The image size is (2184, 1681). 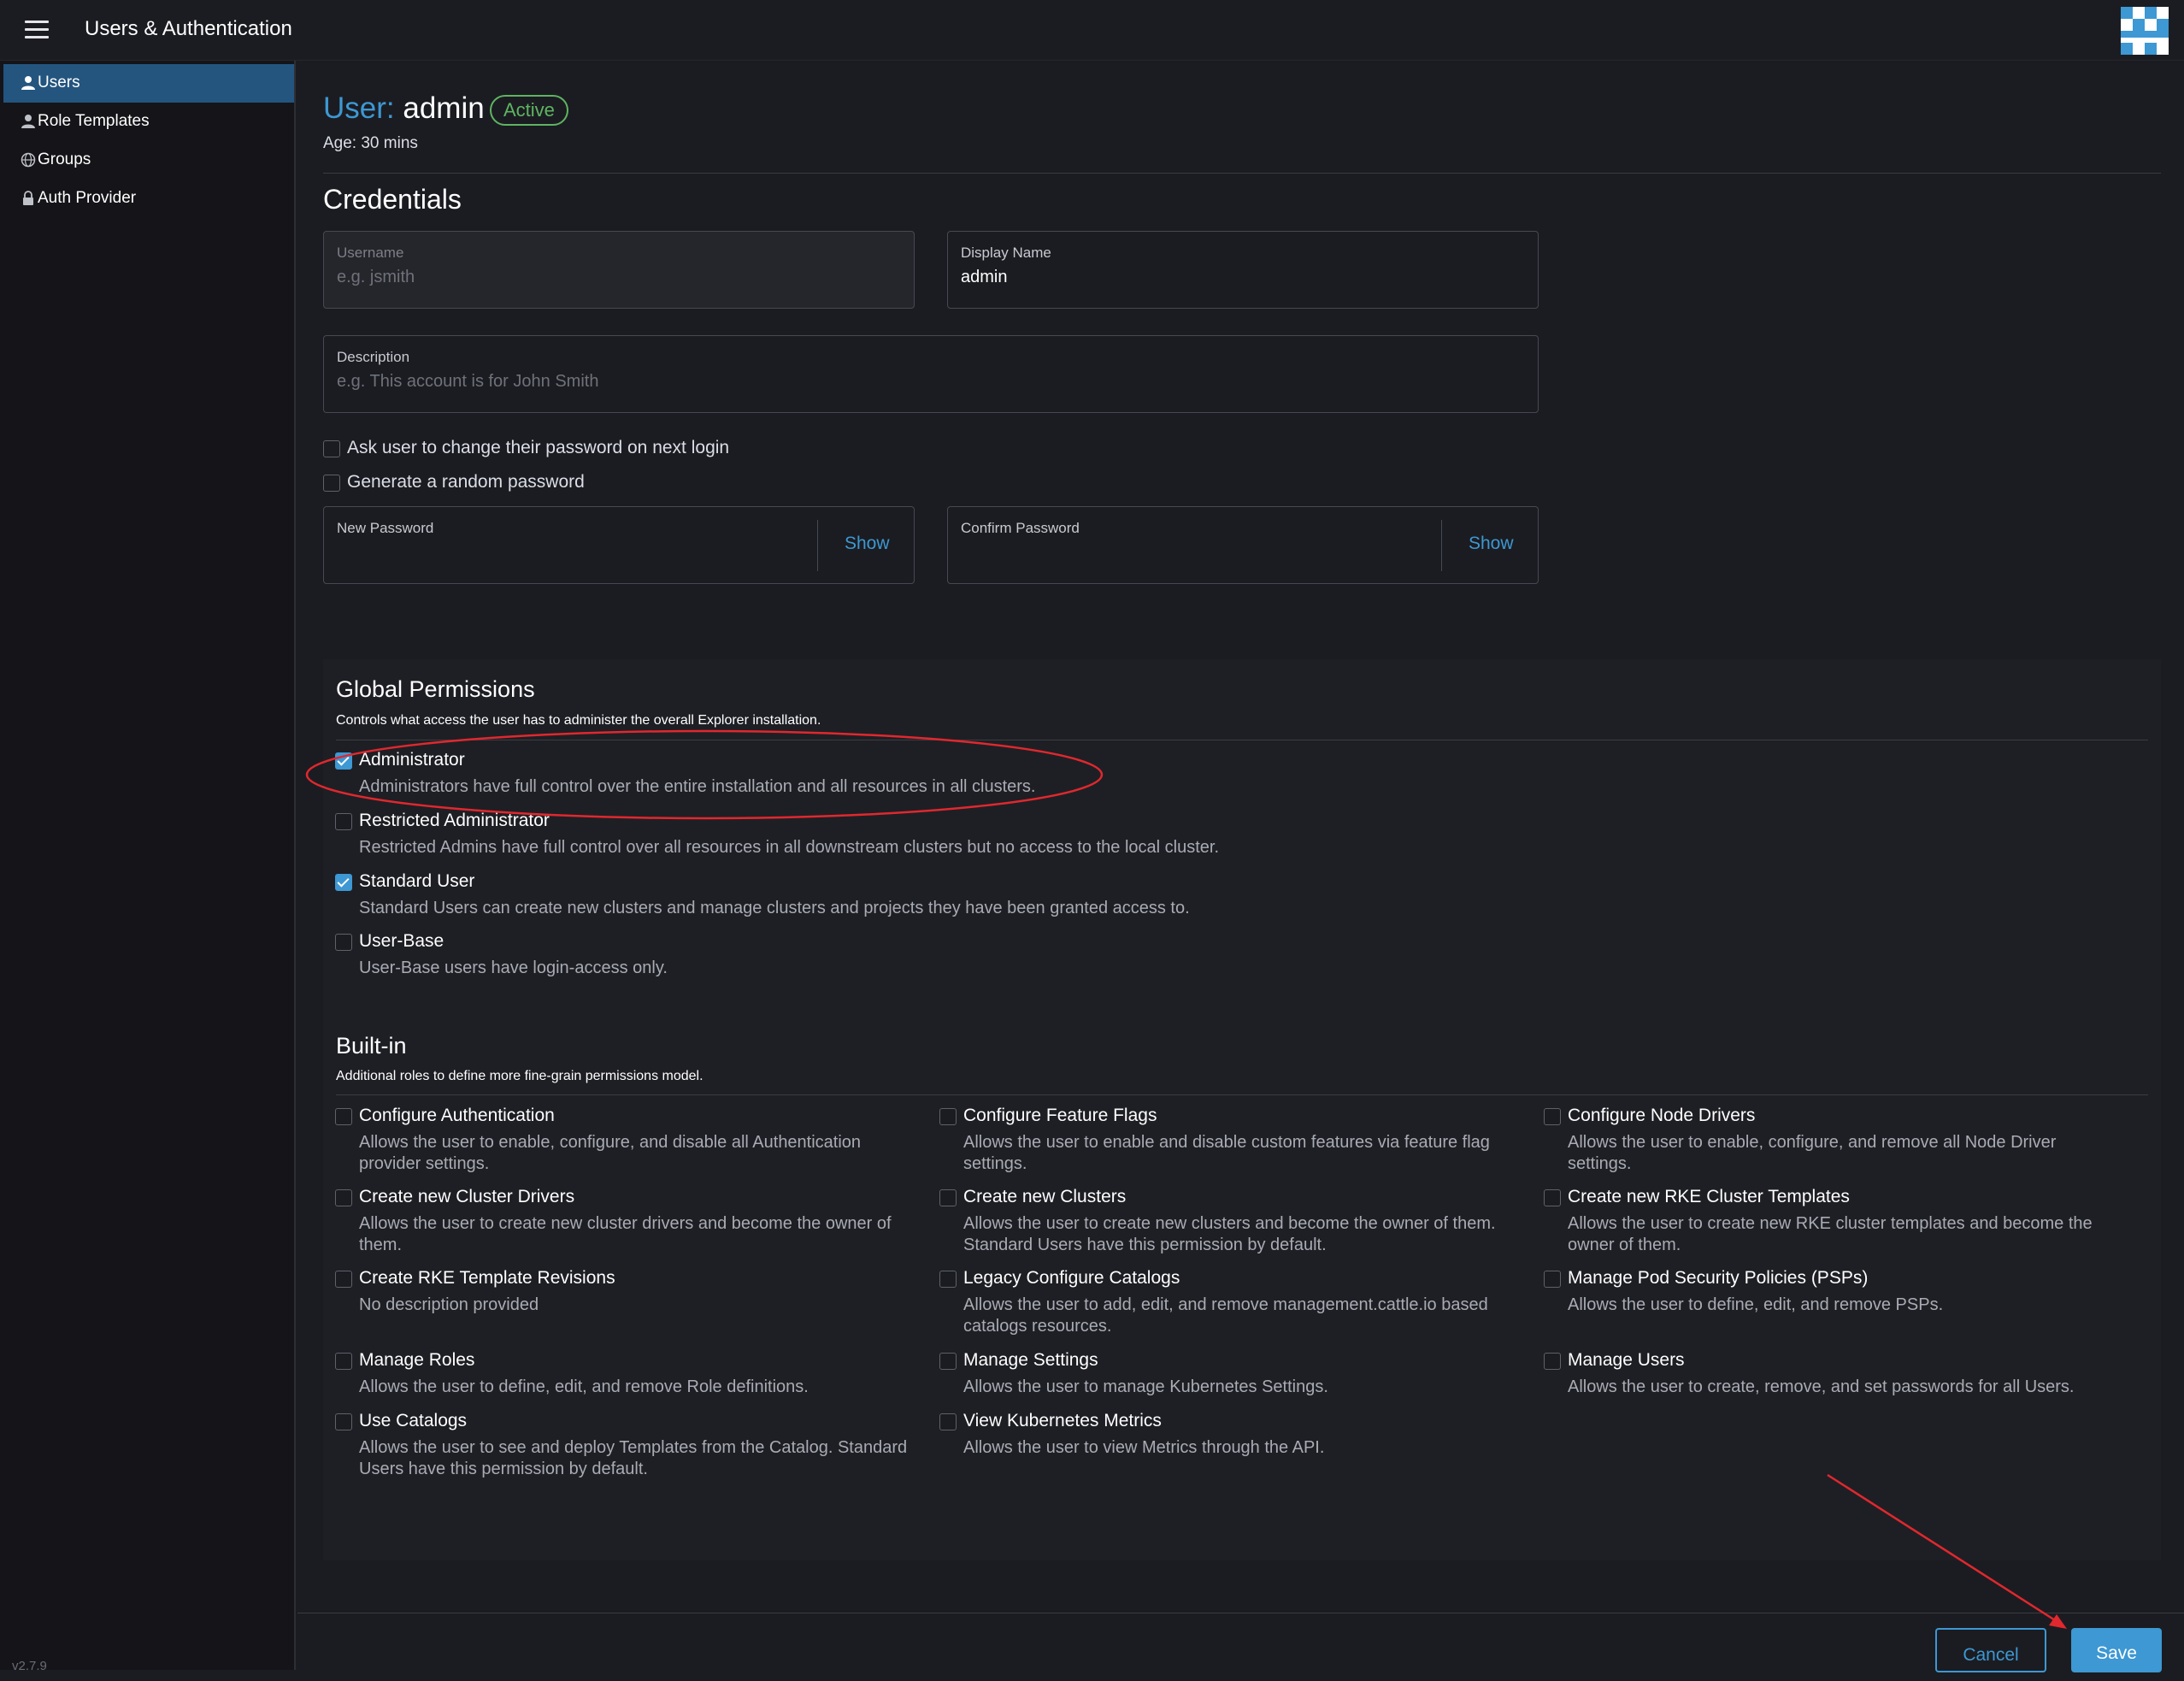 I want to click on user-base-description: User-Base users have login-access only., so click(x=514, y=967).